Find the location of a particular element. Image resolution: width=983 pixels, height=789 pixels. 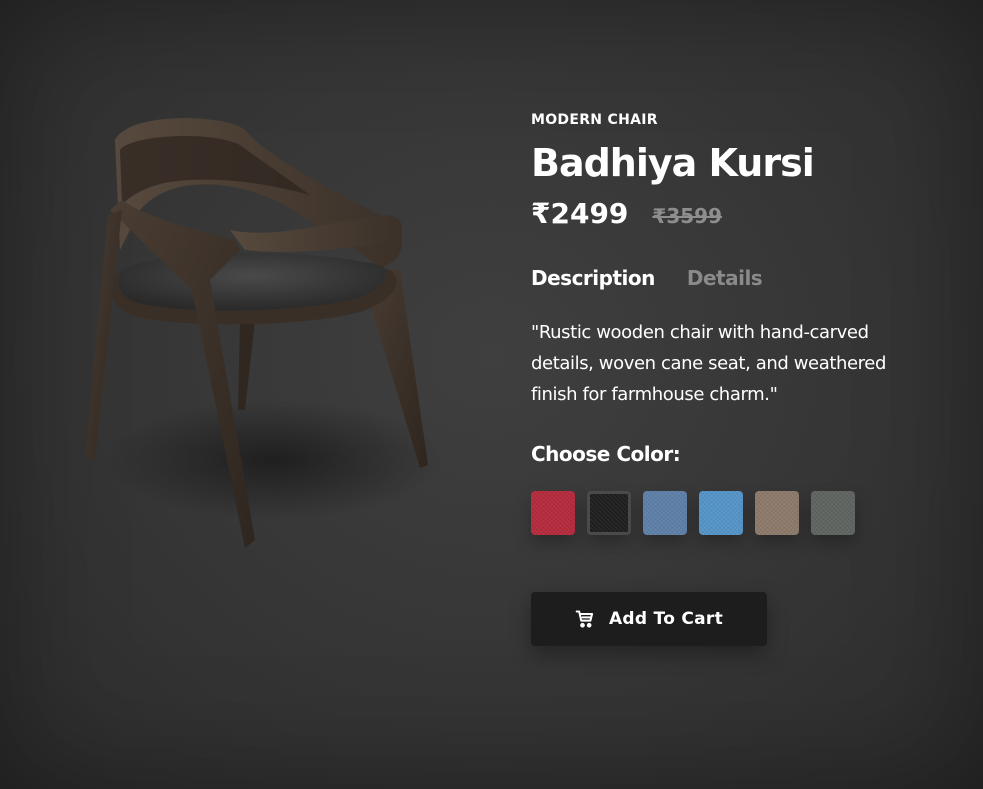

cart-icon is located at coordinates (585, 619).